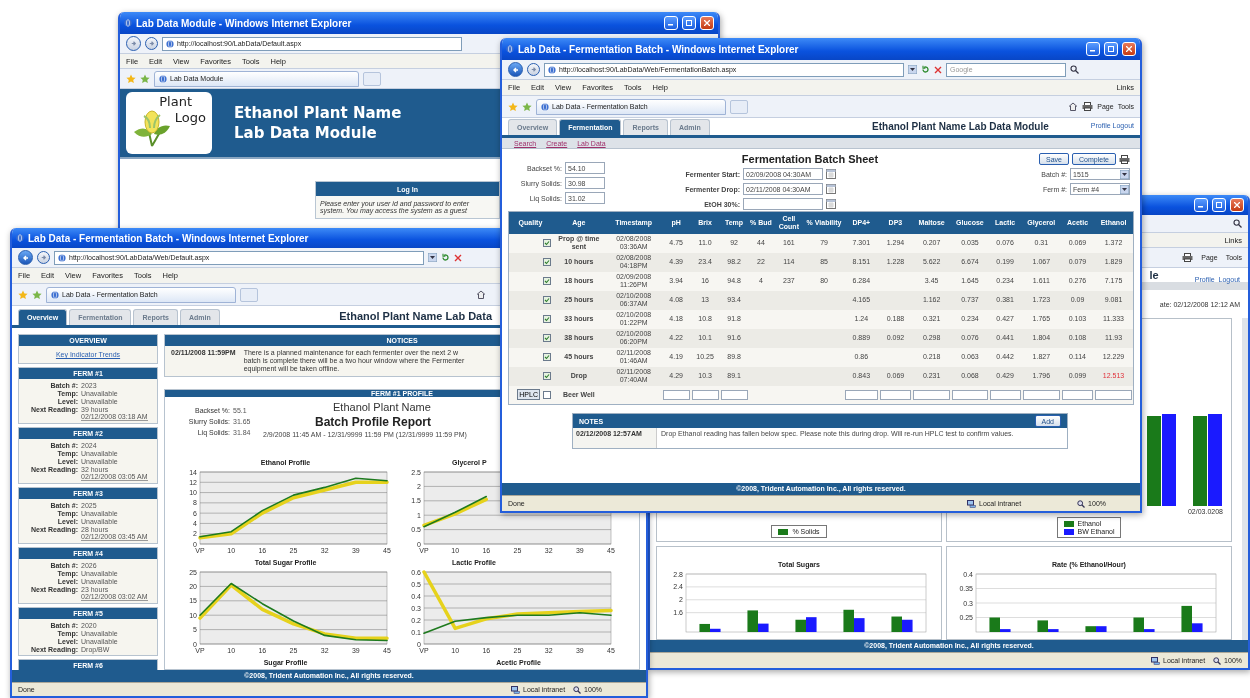 The image size is (1250, 698). Describe the element at coordinates (415, 315) in the screenshot. I see `app-heading: Ethanol Plant Name Lab Data` at that location.